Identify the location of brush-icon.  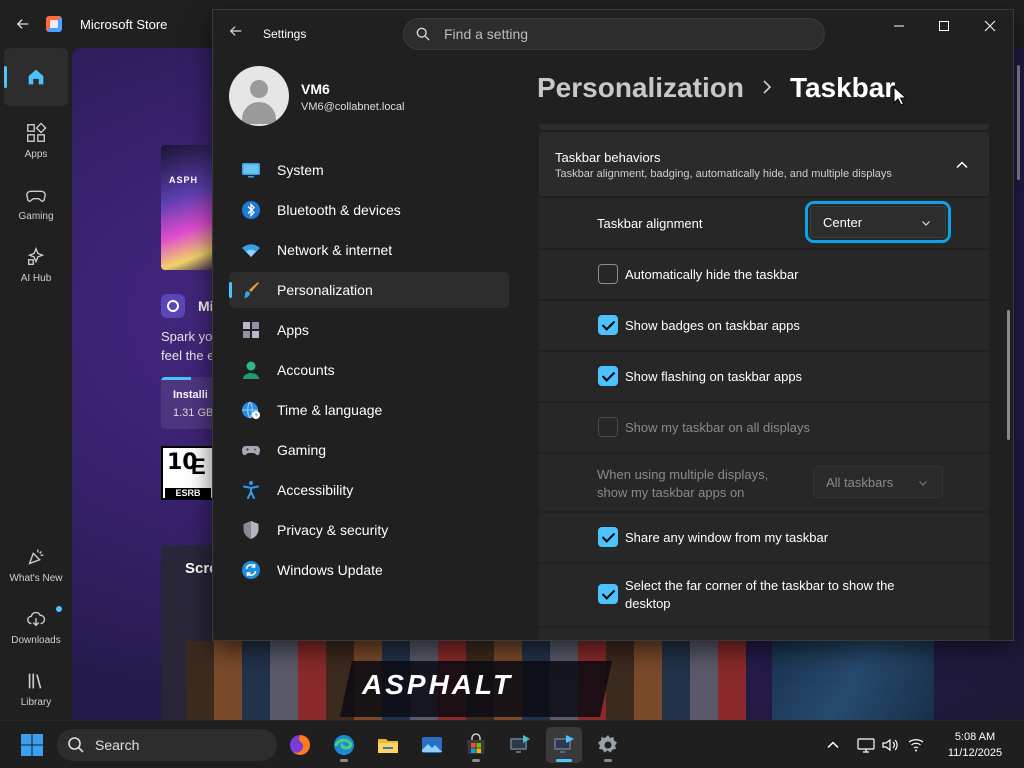
(251, 290).